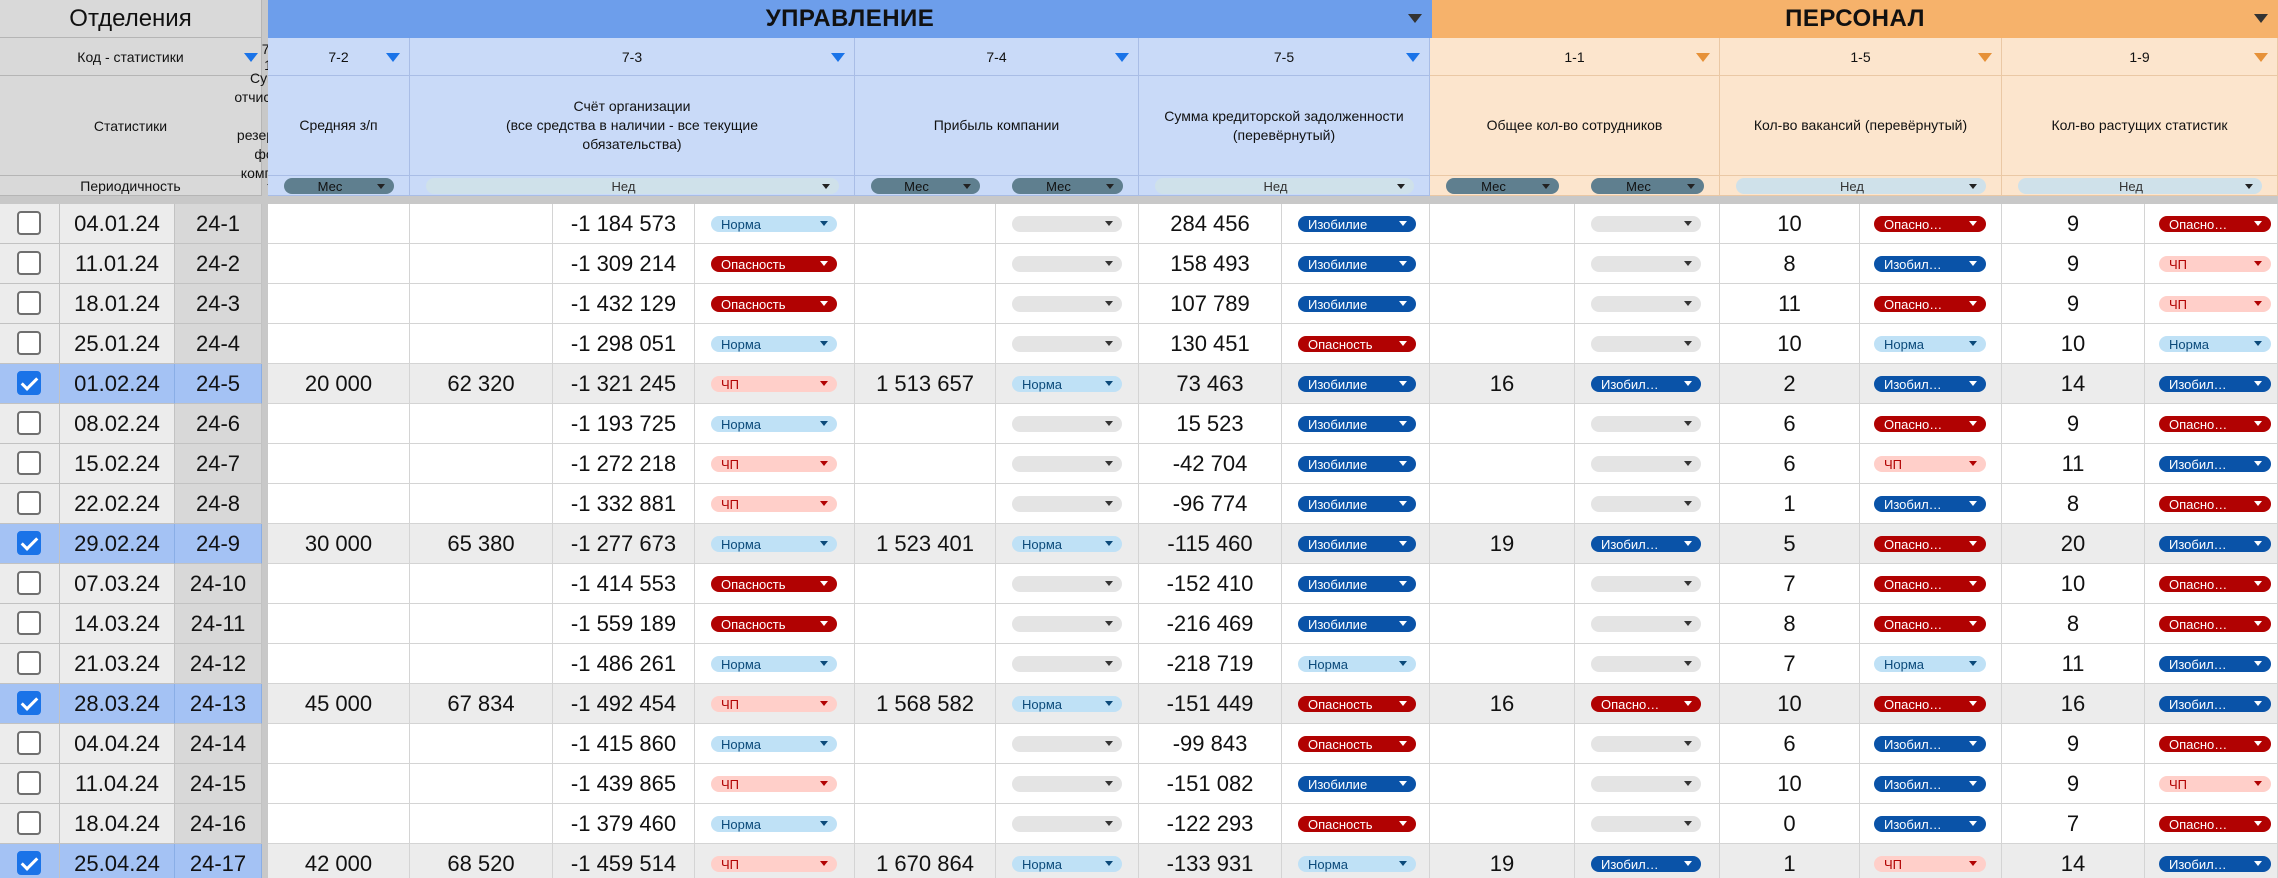  Describe the element at coordinates (339, 704) in the screenshot. I see `cell-7-1: 45 000` at that location.